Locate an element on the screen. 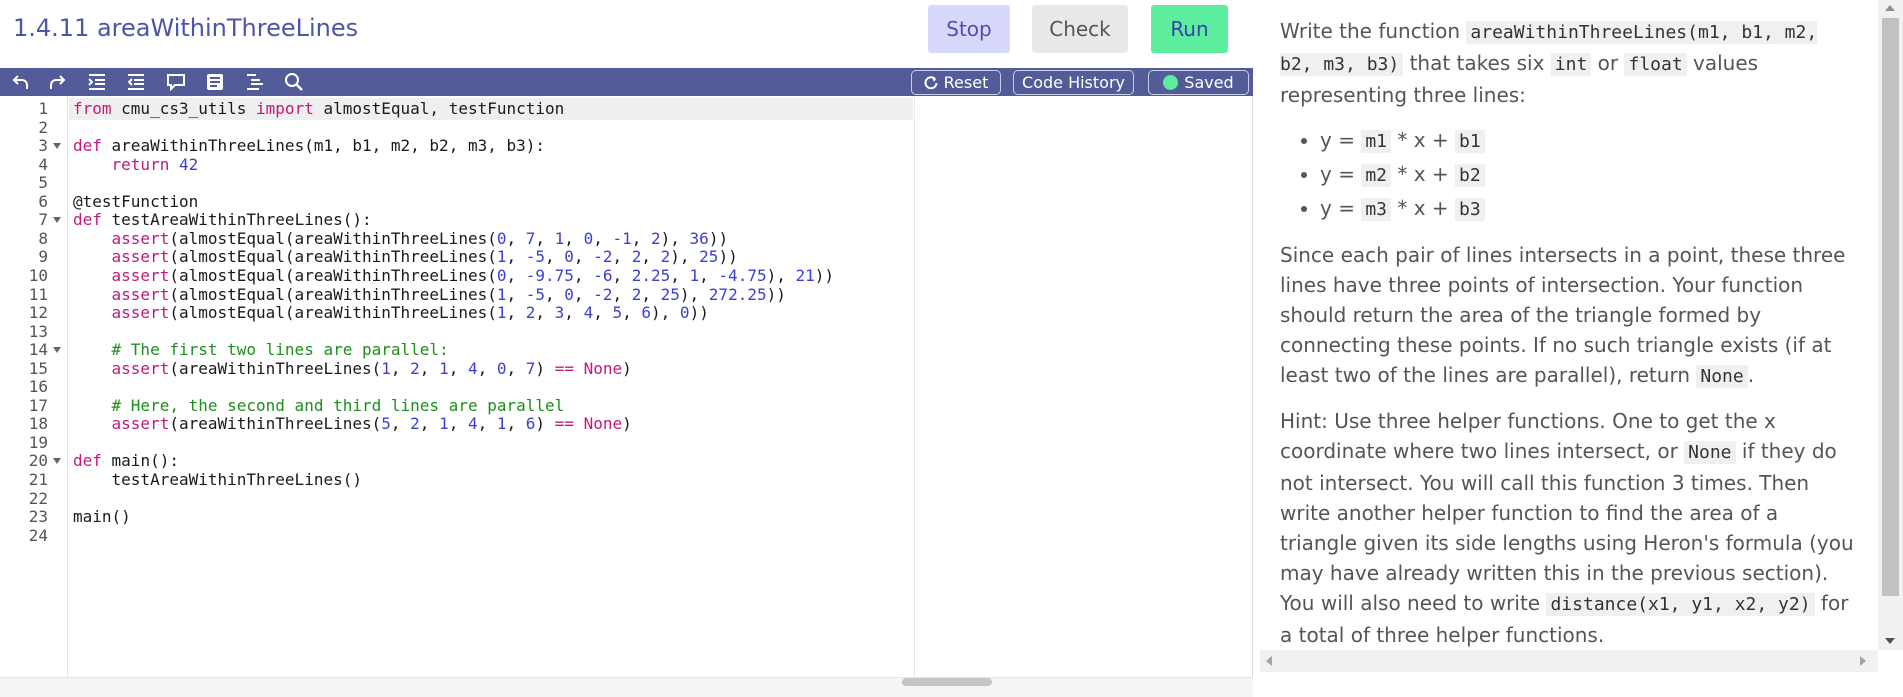  run-button: Run is located at coordinates (1189, 29).